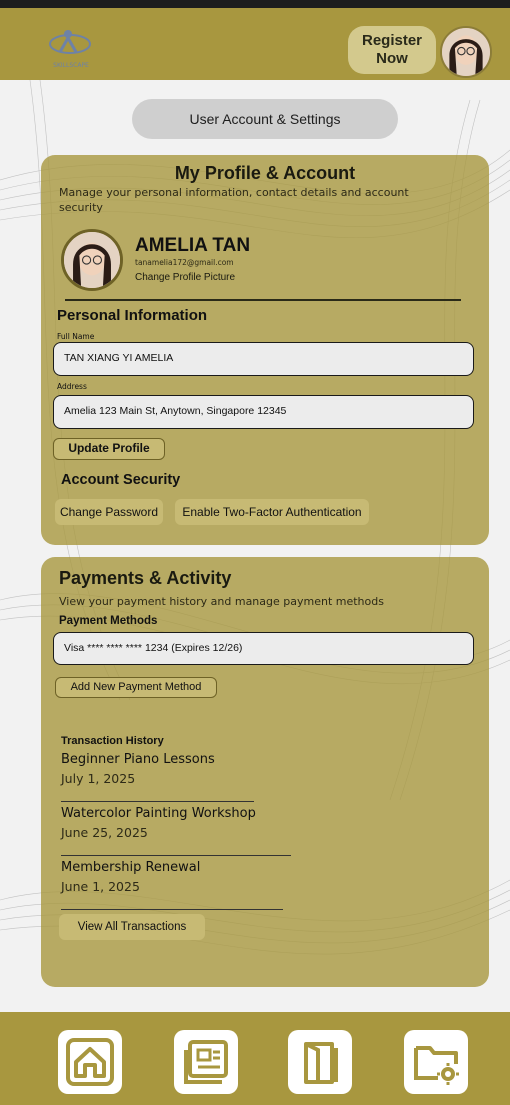  What do you see at coordinates (76, 336) in the screenshot?
I see `full-name-label: Full Name` at bounding box center [76, 336].